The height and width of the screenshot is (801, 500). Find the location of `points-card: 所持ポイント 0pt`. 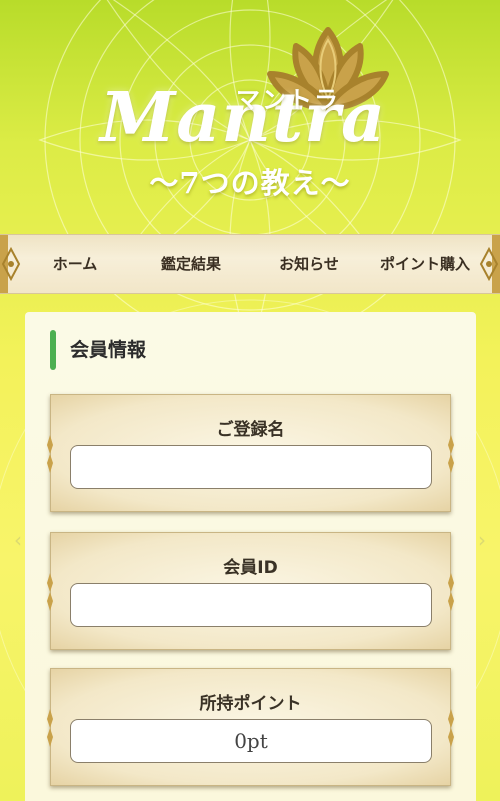

points-card: 所持ポイント 0pt is located at coordinates (250, 727).